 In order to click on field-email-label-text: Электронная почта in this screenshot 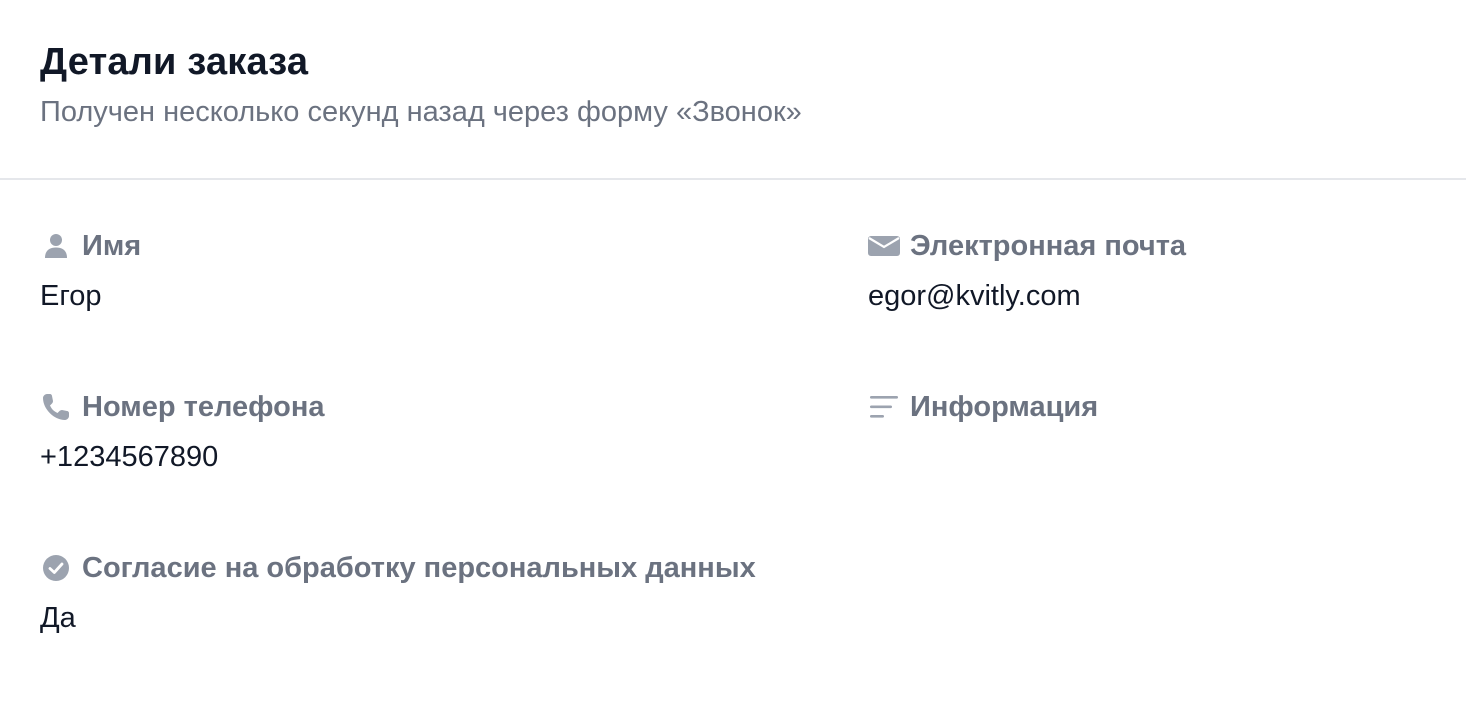, I will do `click(1048, 245)`.